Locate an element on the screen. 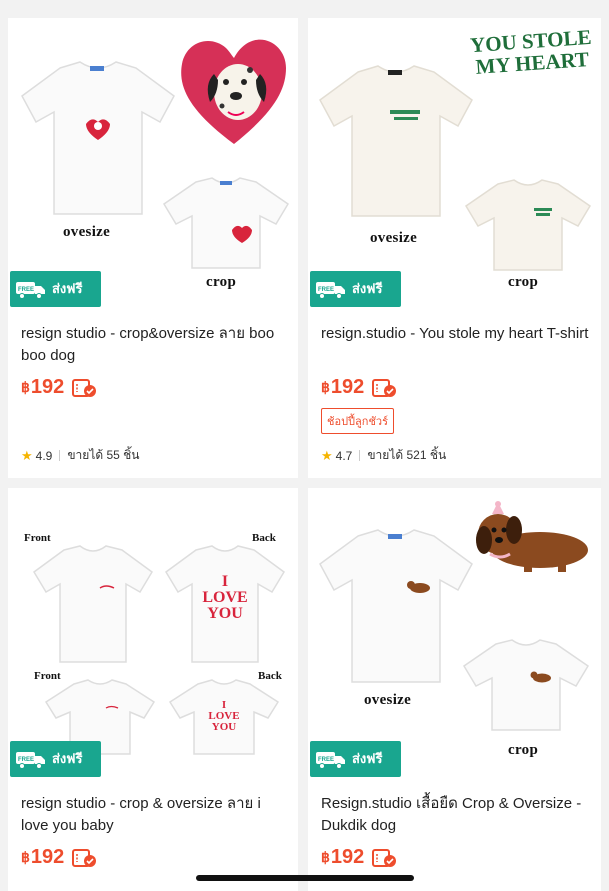 The height and width of the screenshot is (891, 609). shirt-print-word: I is located at coordinates (225, 581).